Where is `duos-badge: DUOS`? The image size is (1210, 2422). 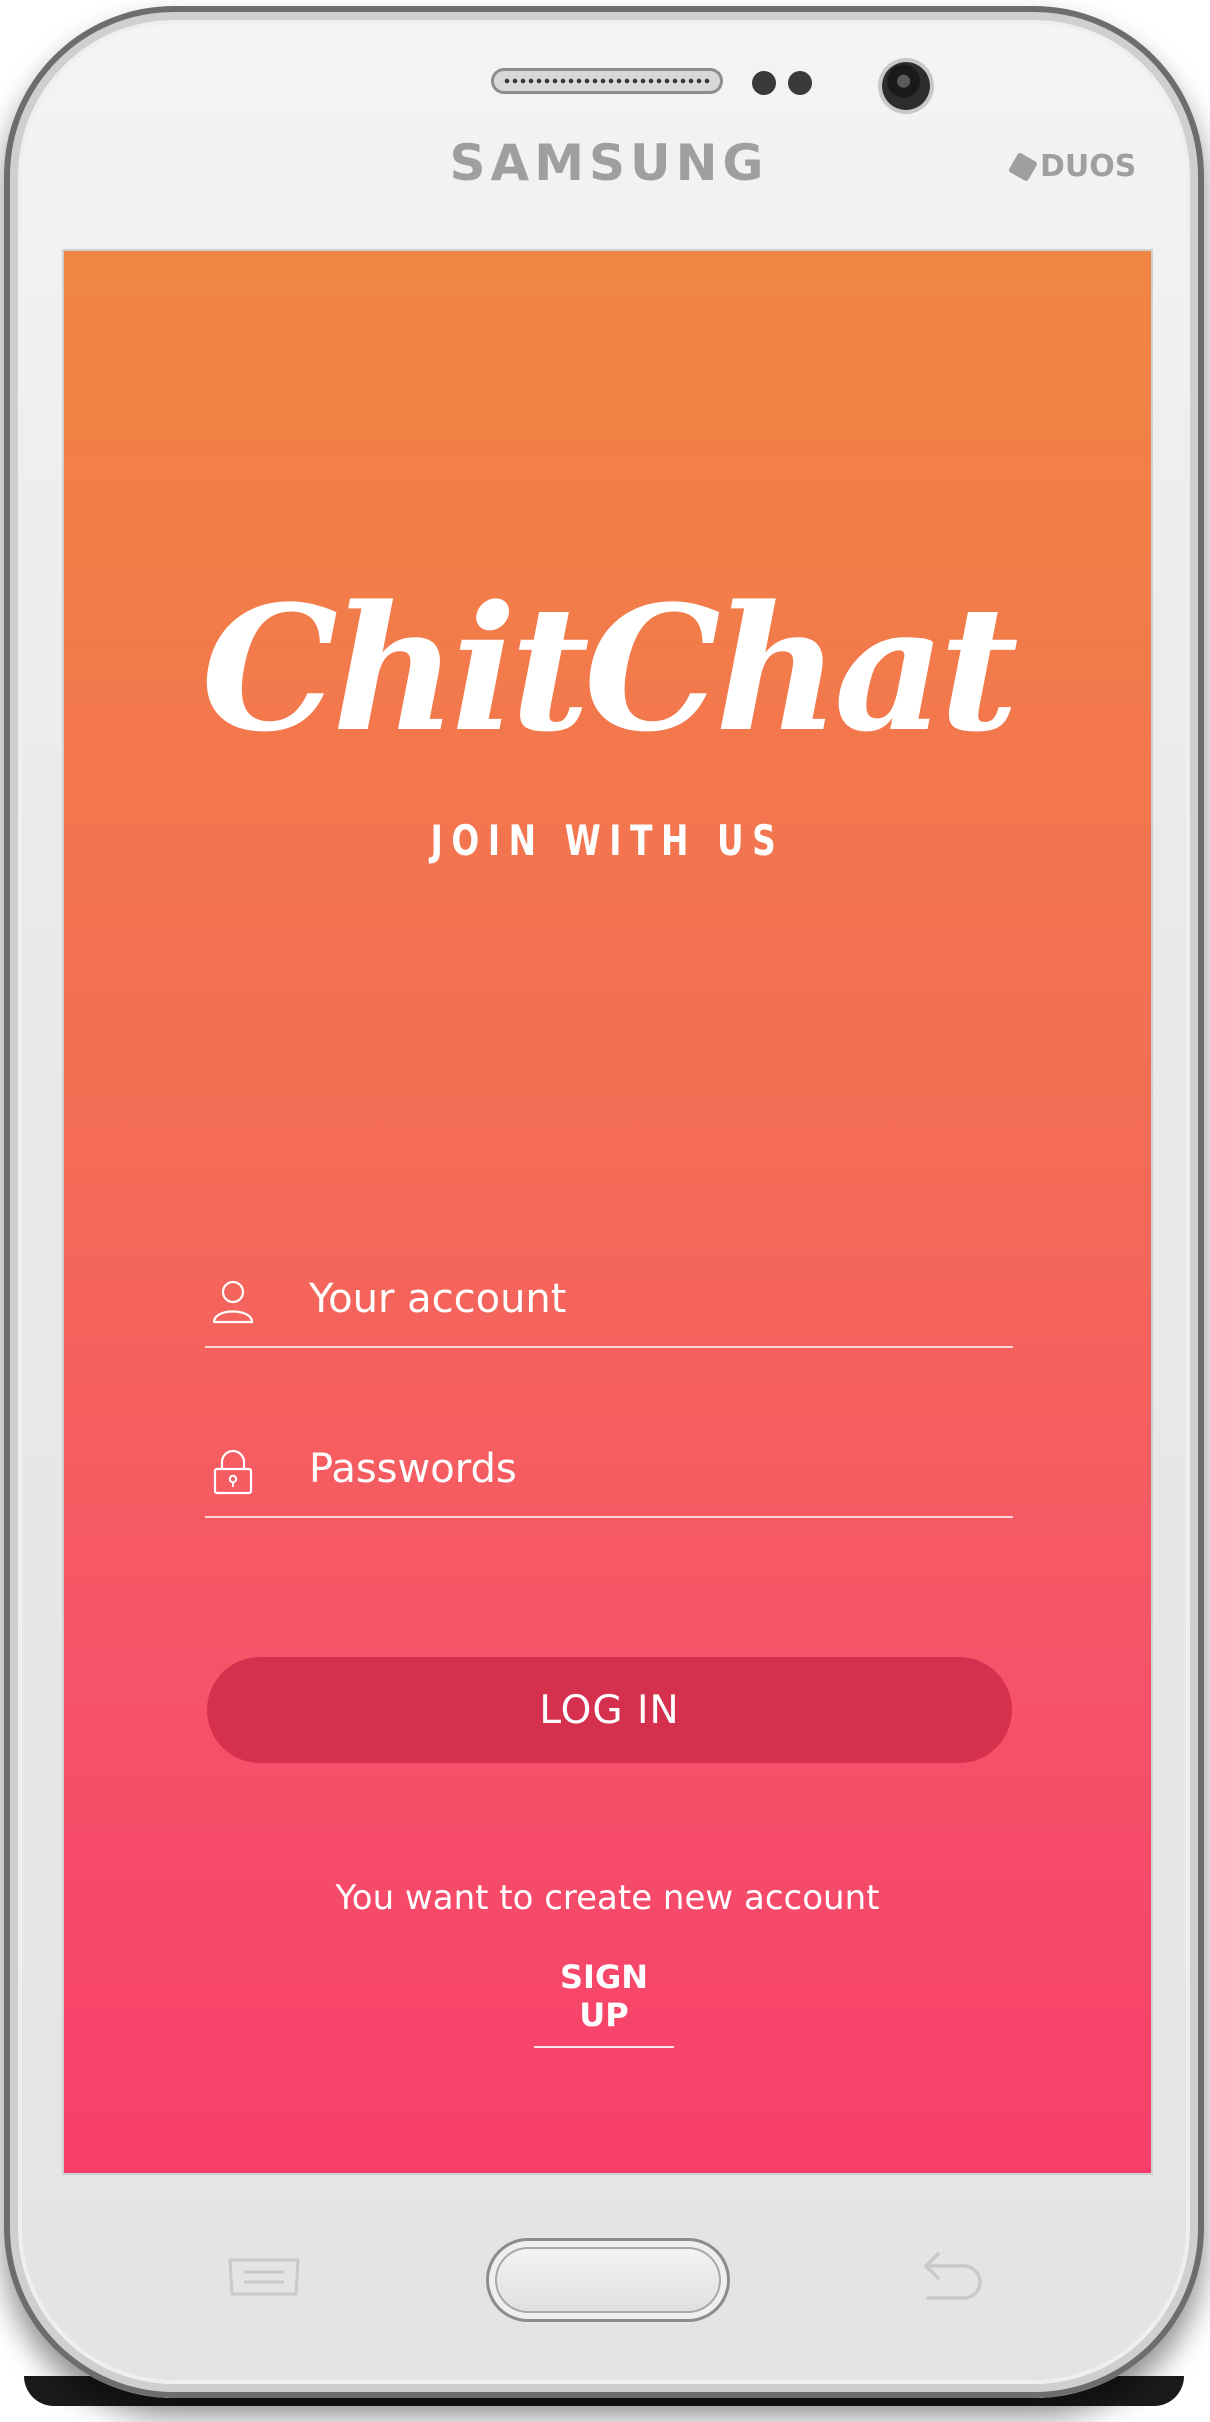 duos-badge: DUOS is located at coordinates (1072, 166).